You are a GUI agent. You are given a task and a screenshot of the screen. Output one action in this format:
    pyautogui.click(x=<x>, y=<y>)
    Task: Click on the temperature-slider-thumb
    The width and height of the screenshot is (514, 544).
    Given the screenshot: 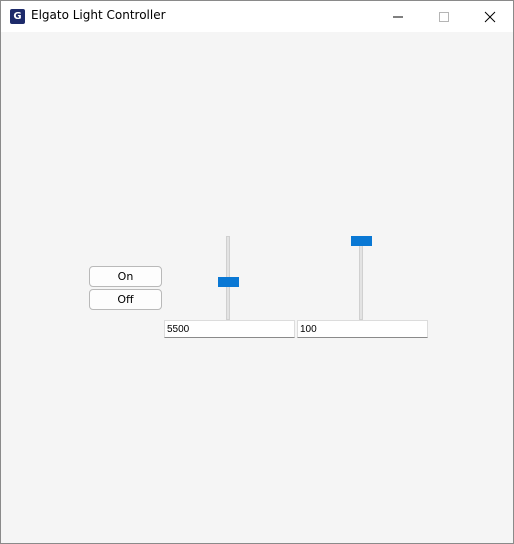 What is the action you would take?
    pyautogui.click(x=228, y=282)
    